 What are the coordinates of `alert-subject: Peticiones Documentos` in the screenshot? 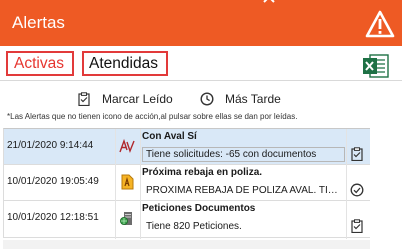 It's located at (199, 208).